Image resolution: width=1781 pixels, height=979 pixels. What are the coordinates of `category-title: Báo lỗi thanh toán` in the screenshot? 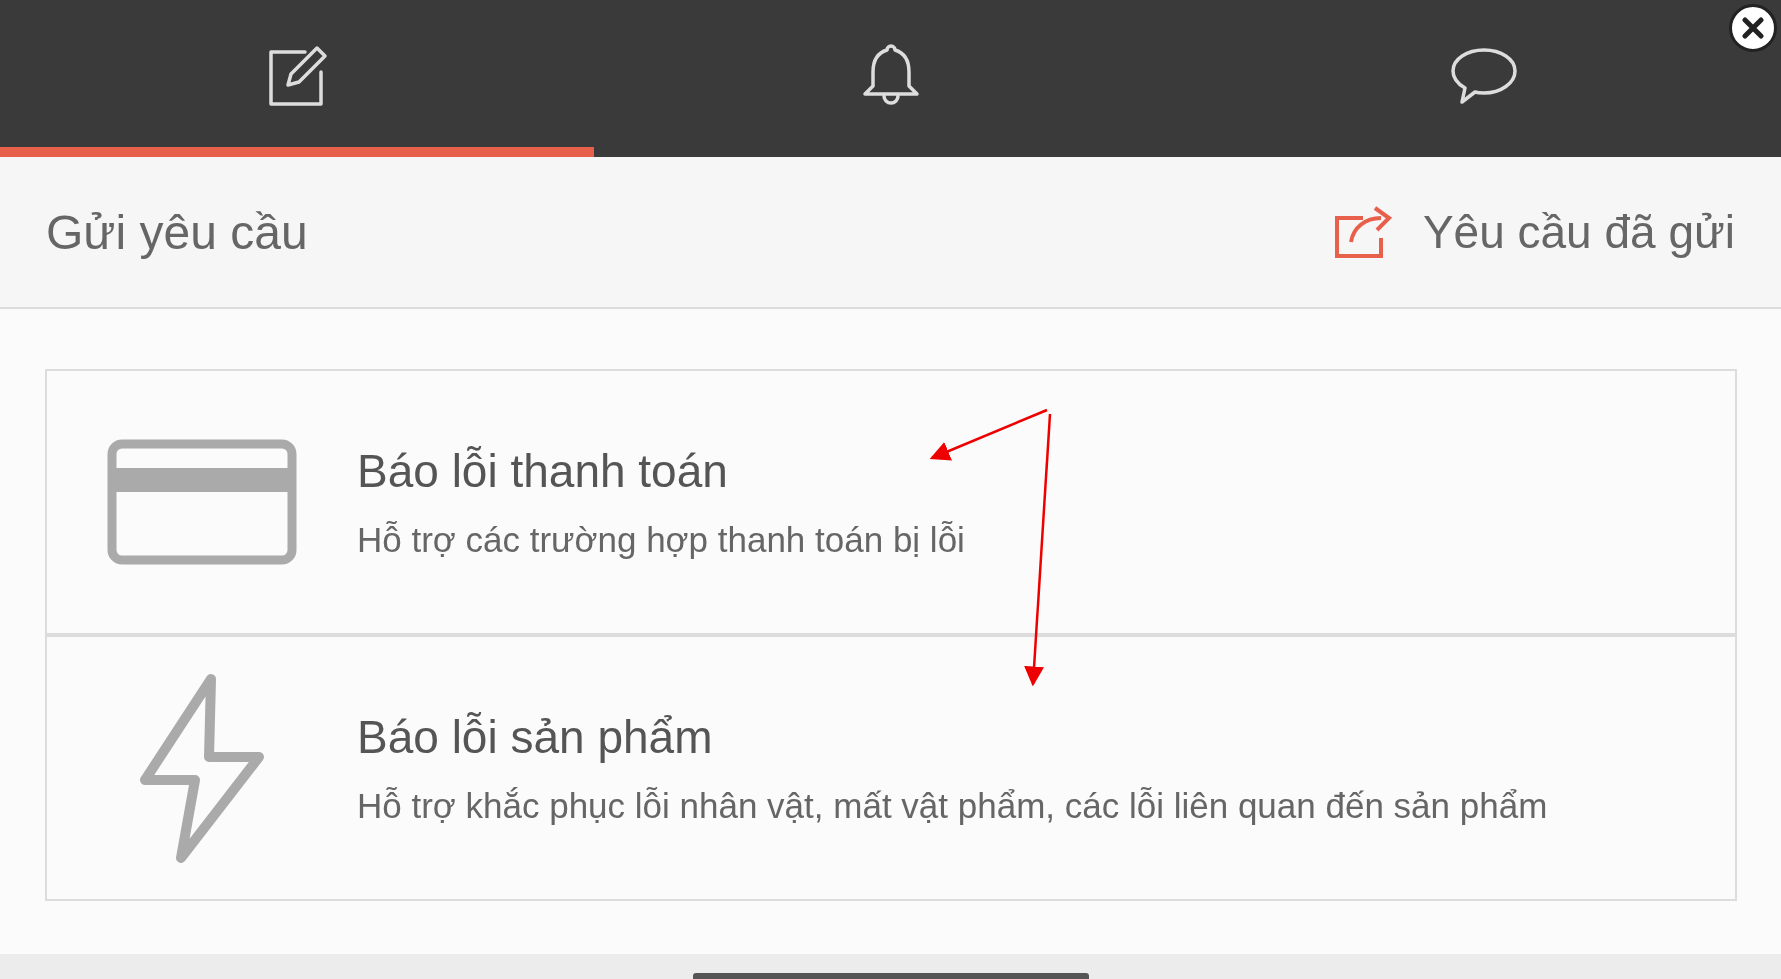 It's located at (543, 471).